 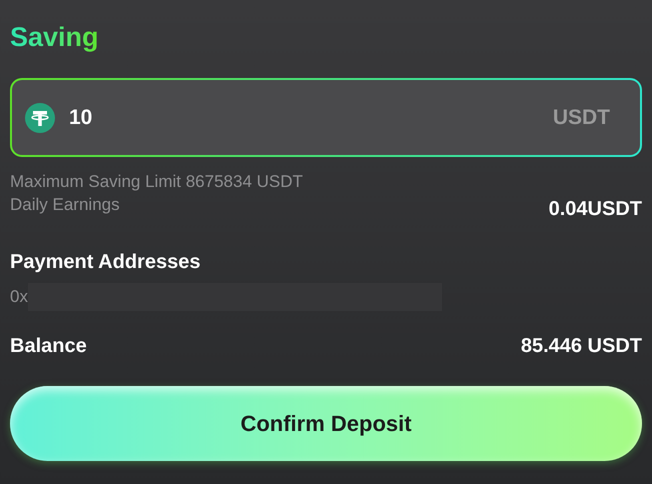 I want to click on daily-earnings-value: 0.04USDT, so click(x=595, y=209).